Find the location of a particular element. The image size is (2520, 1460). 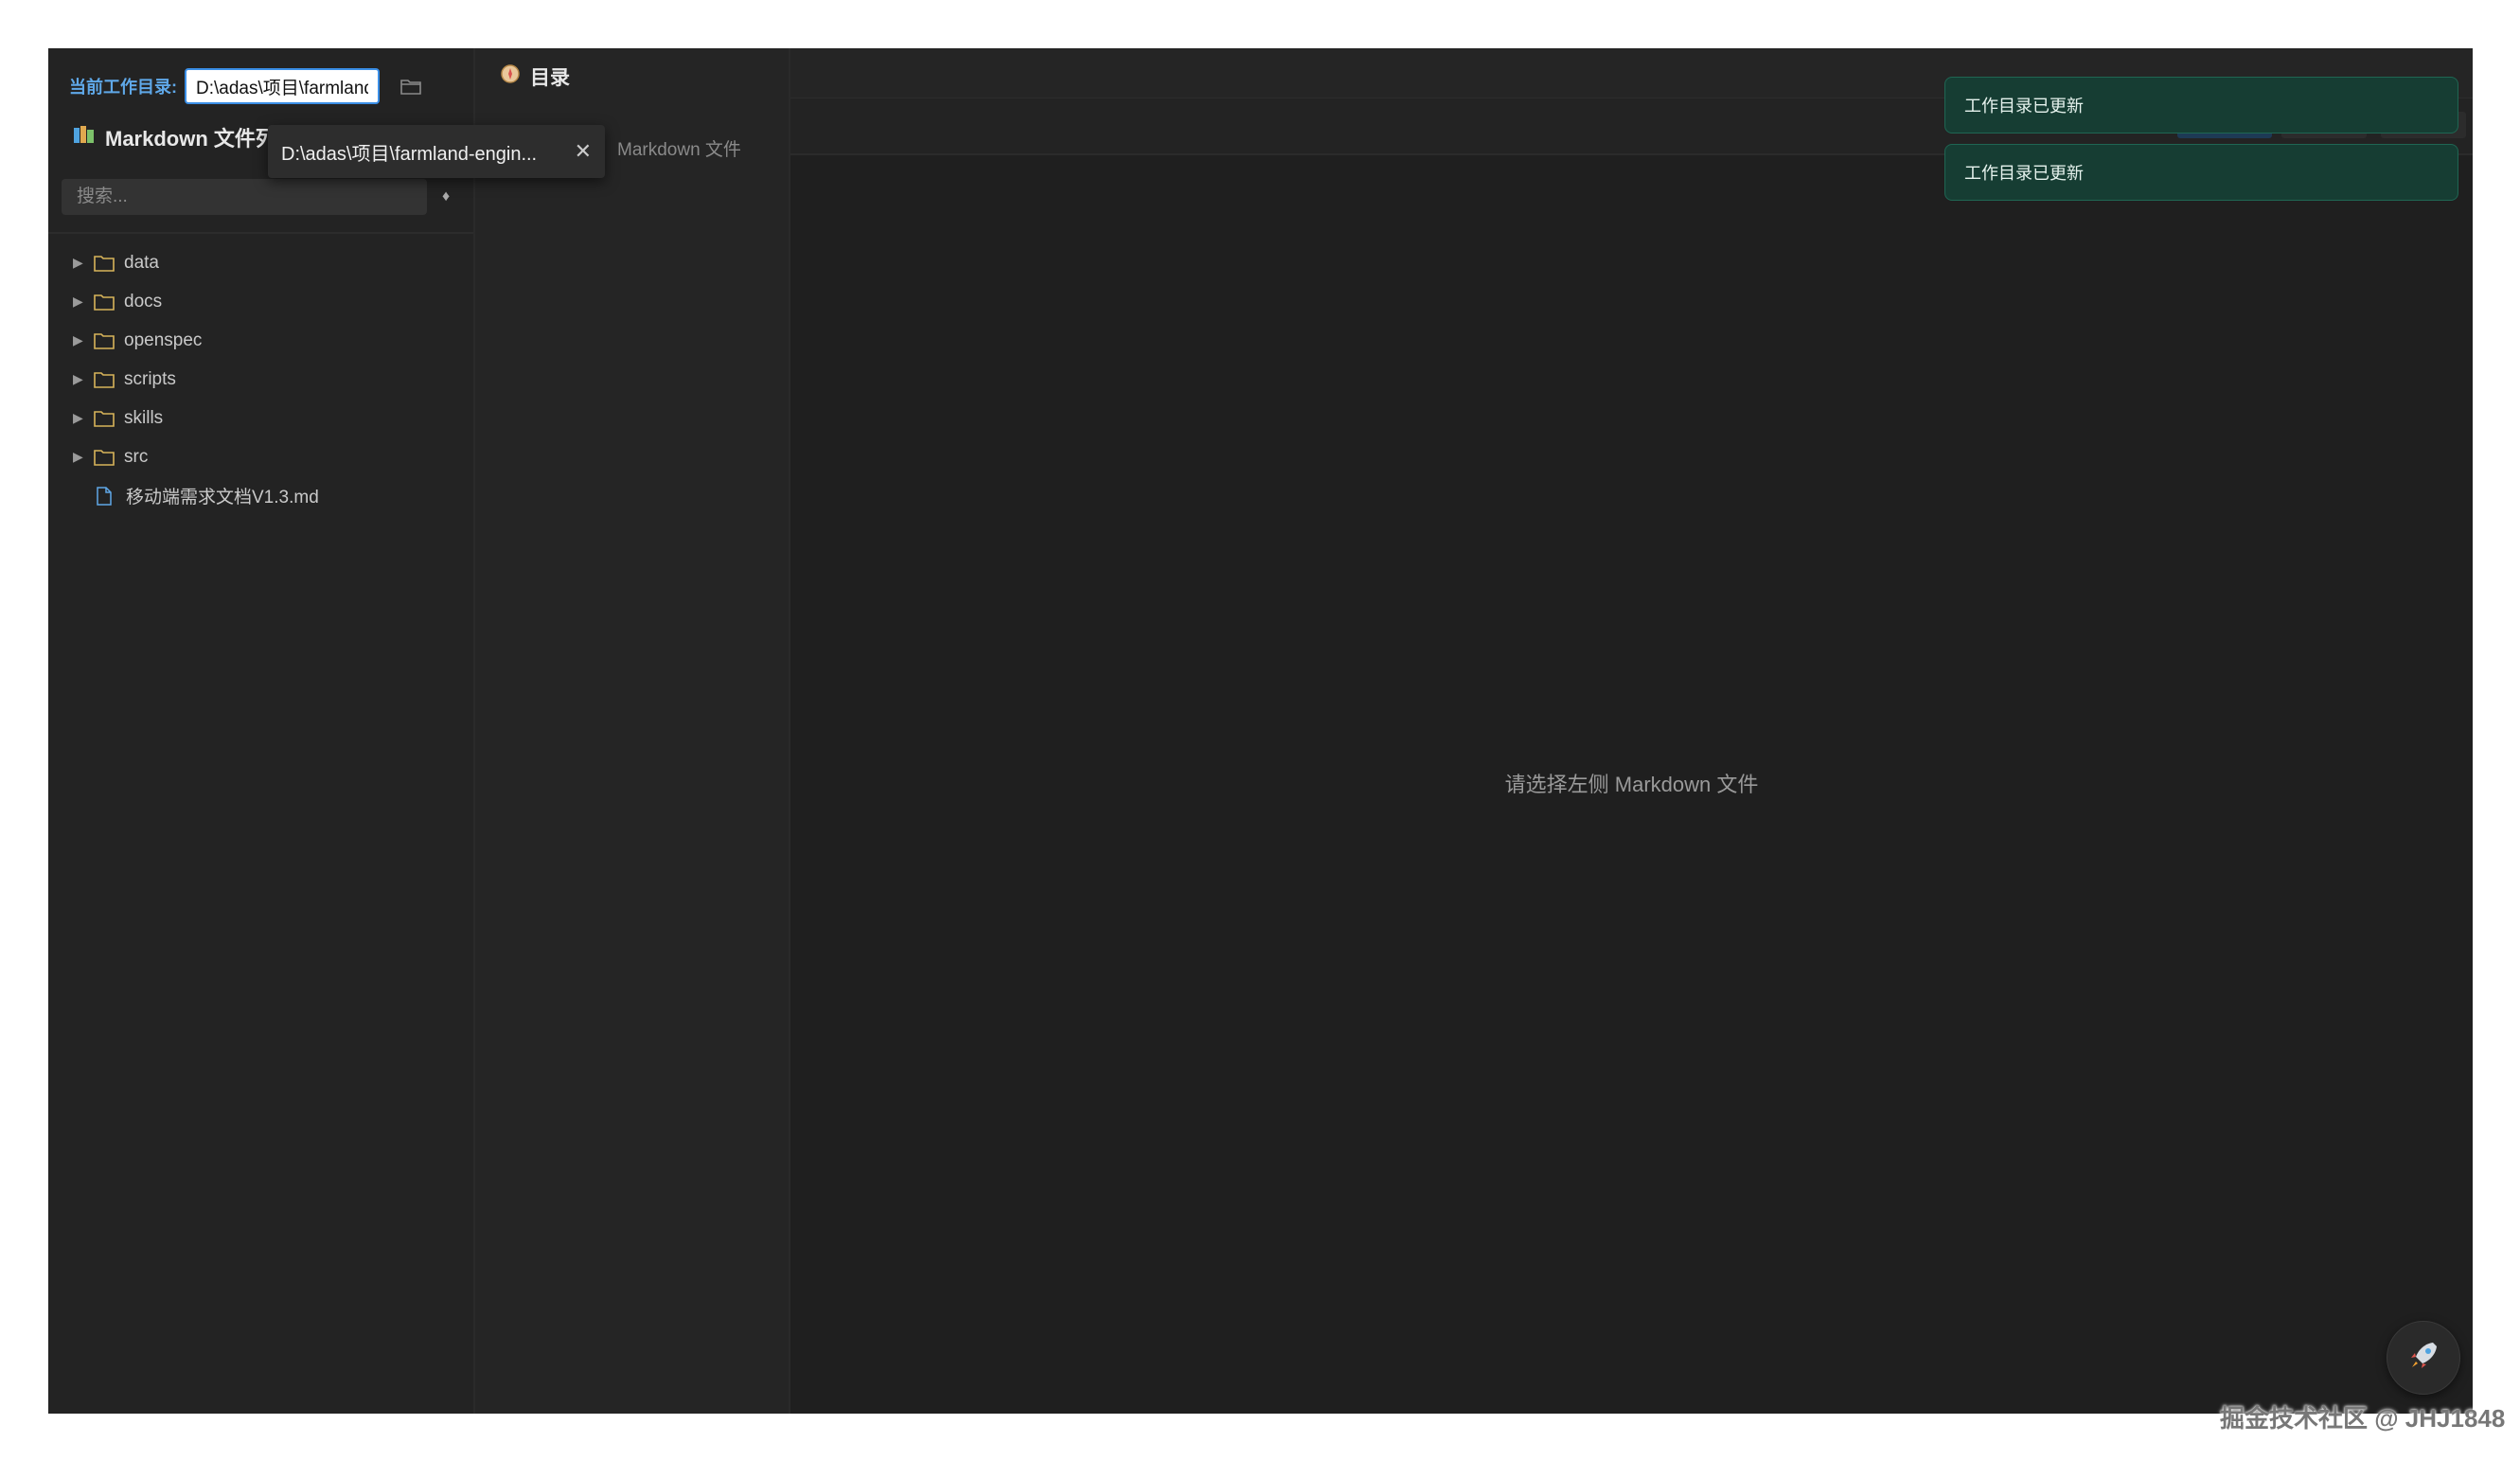

rocket-button is located at coordinates (2423, 1358).